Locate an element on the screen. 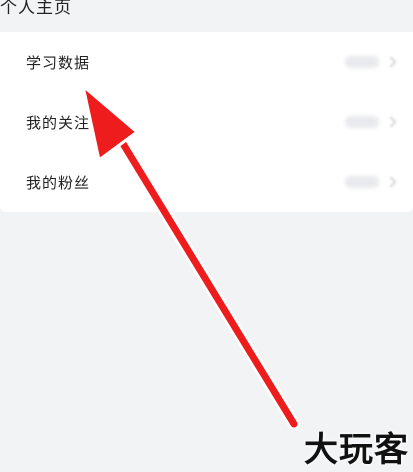 The image size is (413, 472). menu-item-label: 我的关注 is located at coordinates (58, 122).